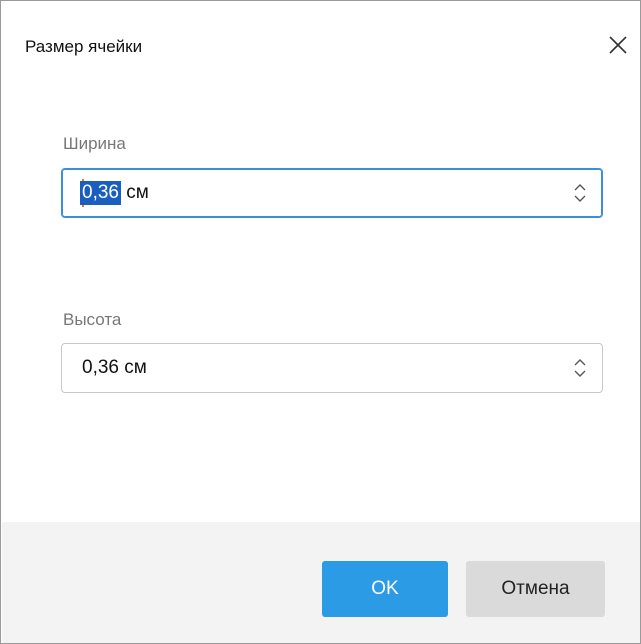  I want to click on ok-button: OK, so click(385, 589).